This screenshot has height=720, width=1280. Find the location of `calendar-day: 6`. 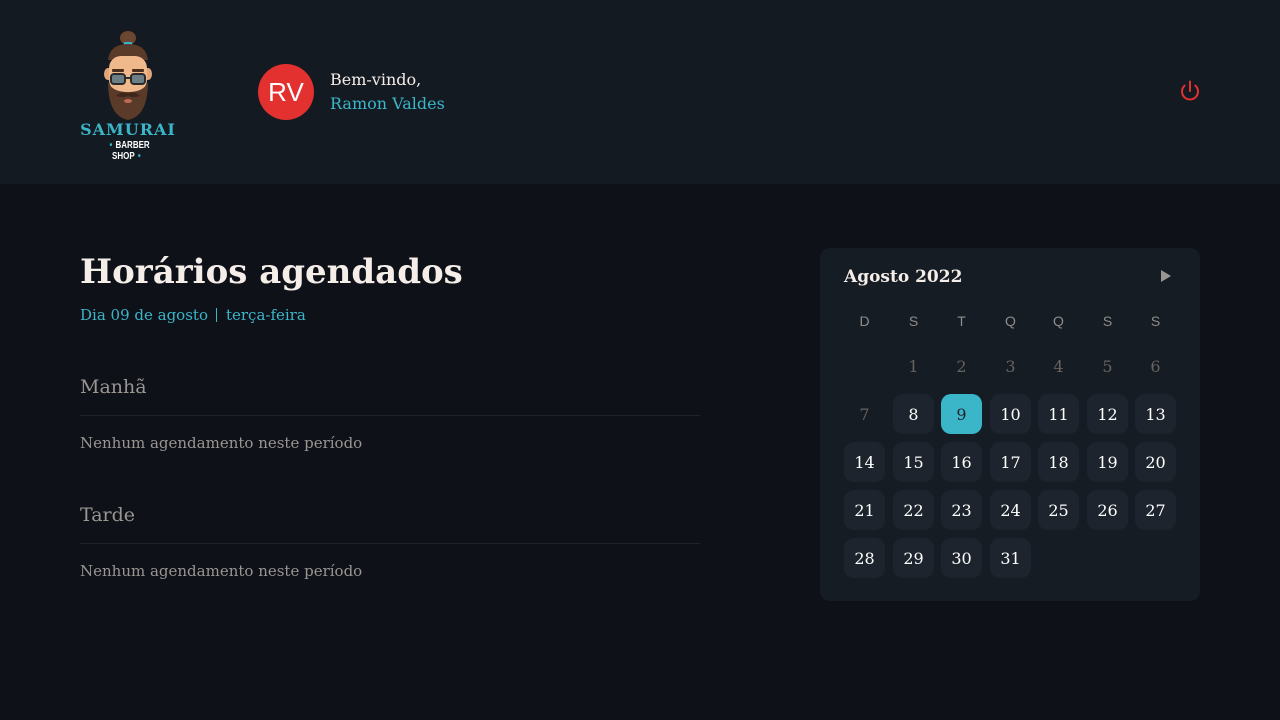

calendar-day: 6 is located at coordinates (1155, 366).